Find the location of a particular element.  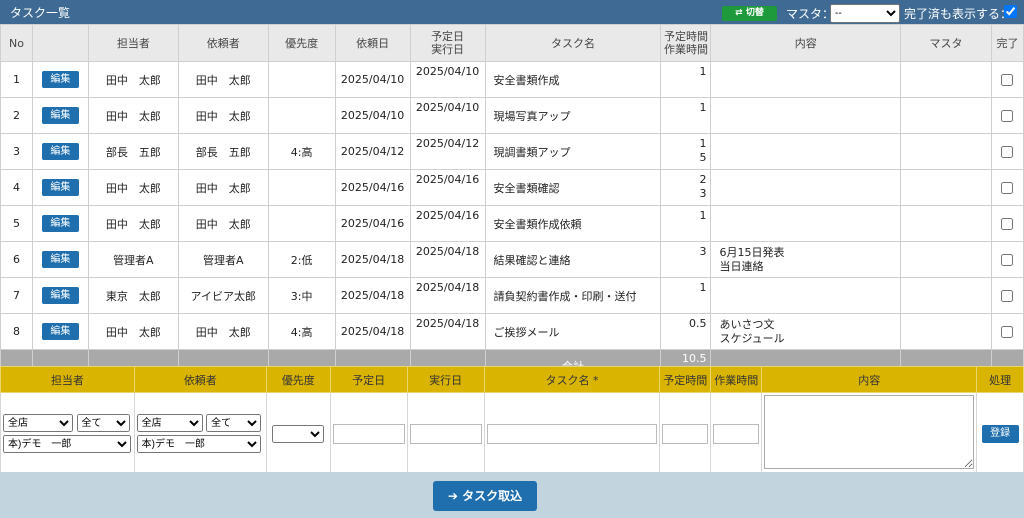

row-plan-time: 1 is located at coordinates (703, 215).